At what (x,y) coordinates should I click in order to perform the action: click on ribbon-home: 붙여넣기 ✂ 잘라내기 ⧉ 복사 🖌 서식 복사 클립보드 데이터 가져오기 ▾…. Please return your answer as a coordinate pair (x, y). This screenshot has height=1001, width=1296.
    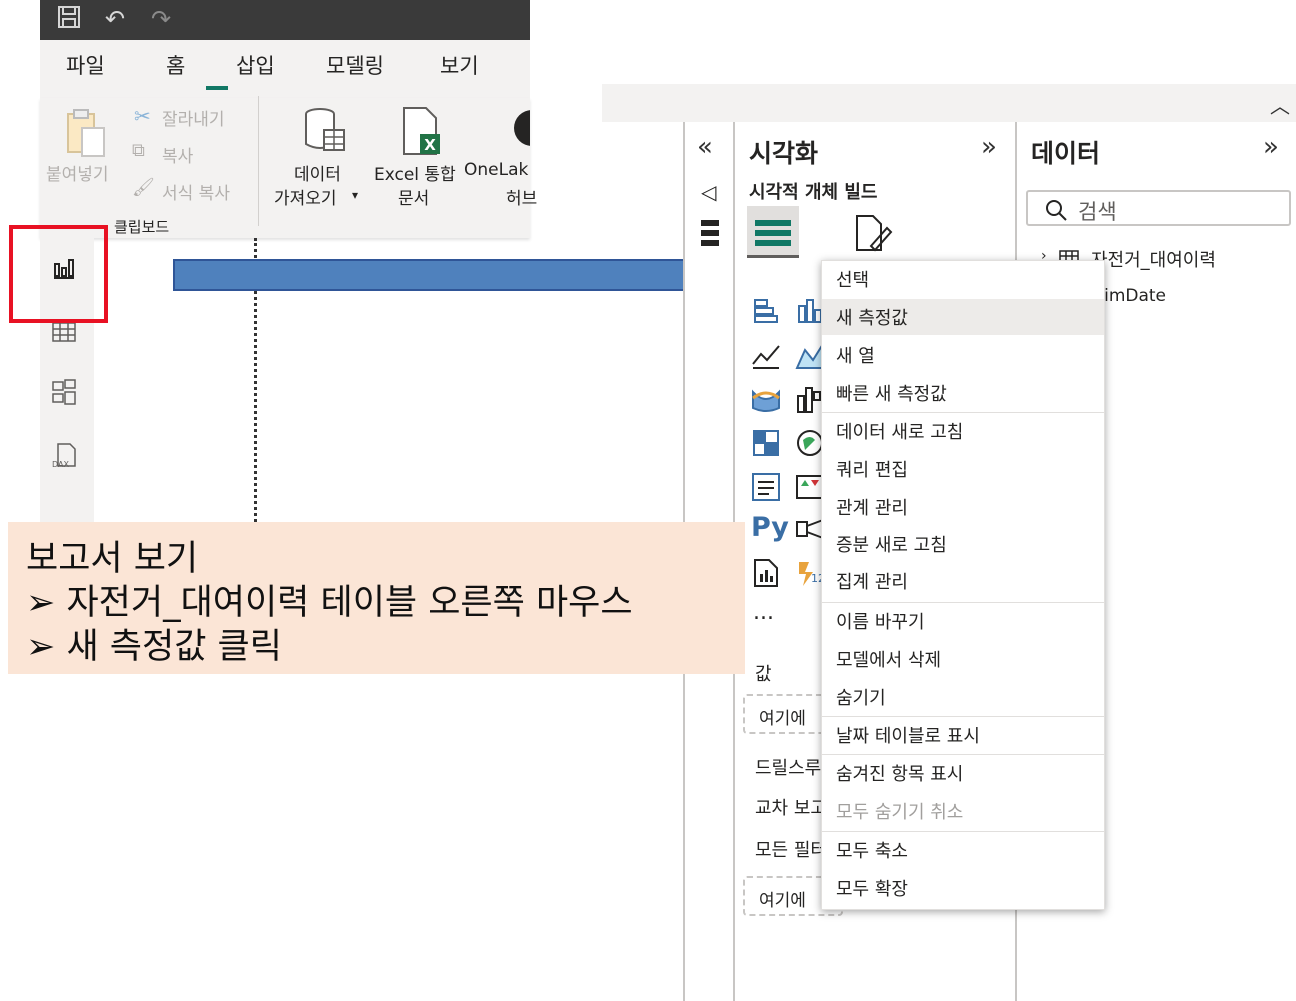
    Looking at the image, I should click on (288, 168).